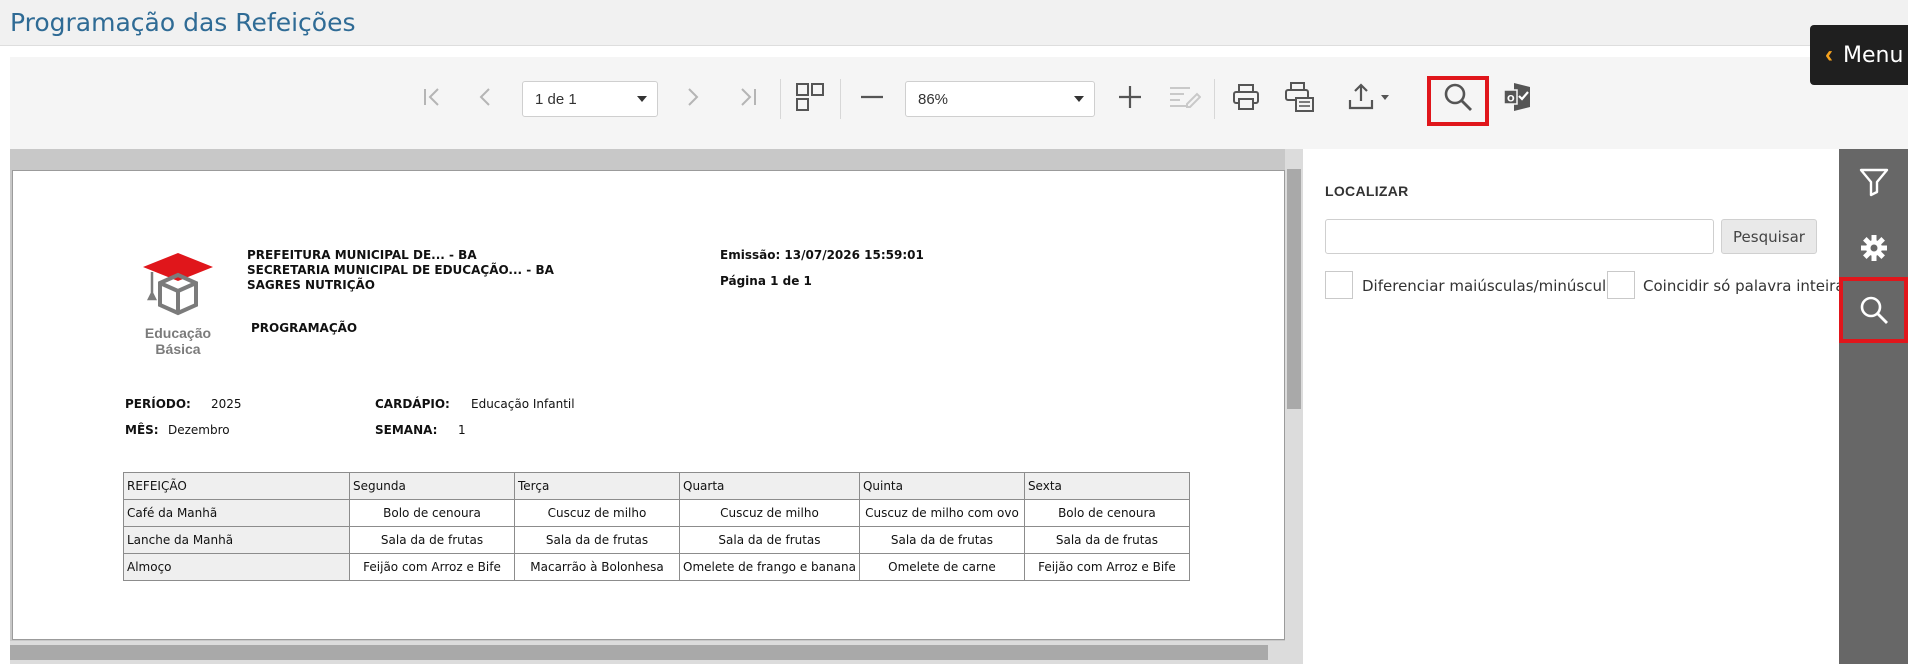 Image resolution: width=1908 pixels, height=672 pixels. Describe the element at coordinates (236, 567) in the screenshot. I see `meal-cell: Almoço` at that location.